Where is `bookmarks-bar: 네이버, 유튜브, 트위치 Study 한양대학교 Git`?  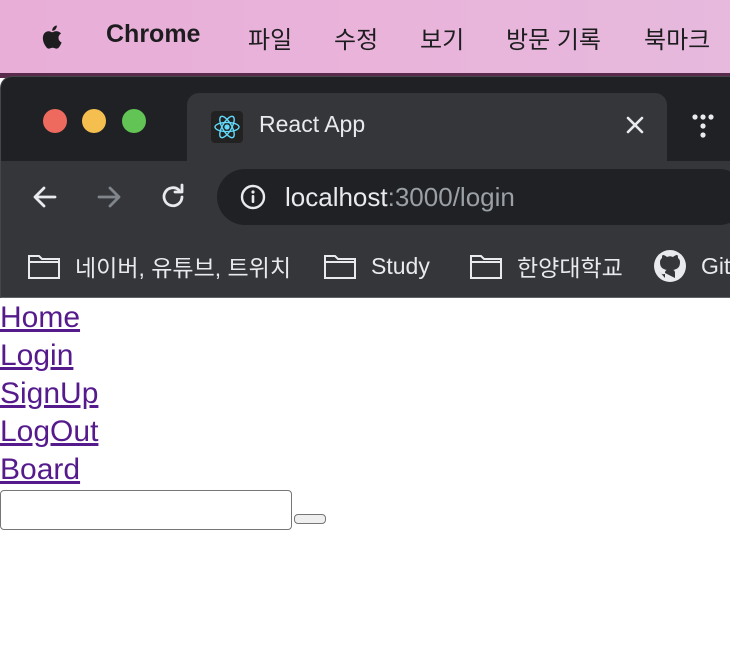
bookmarks-bar: 네이버, 유튜브, 트위치 Study 한양대학교 Git is located at coordinates (365, 267).